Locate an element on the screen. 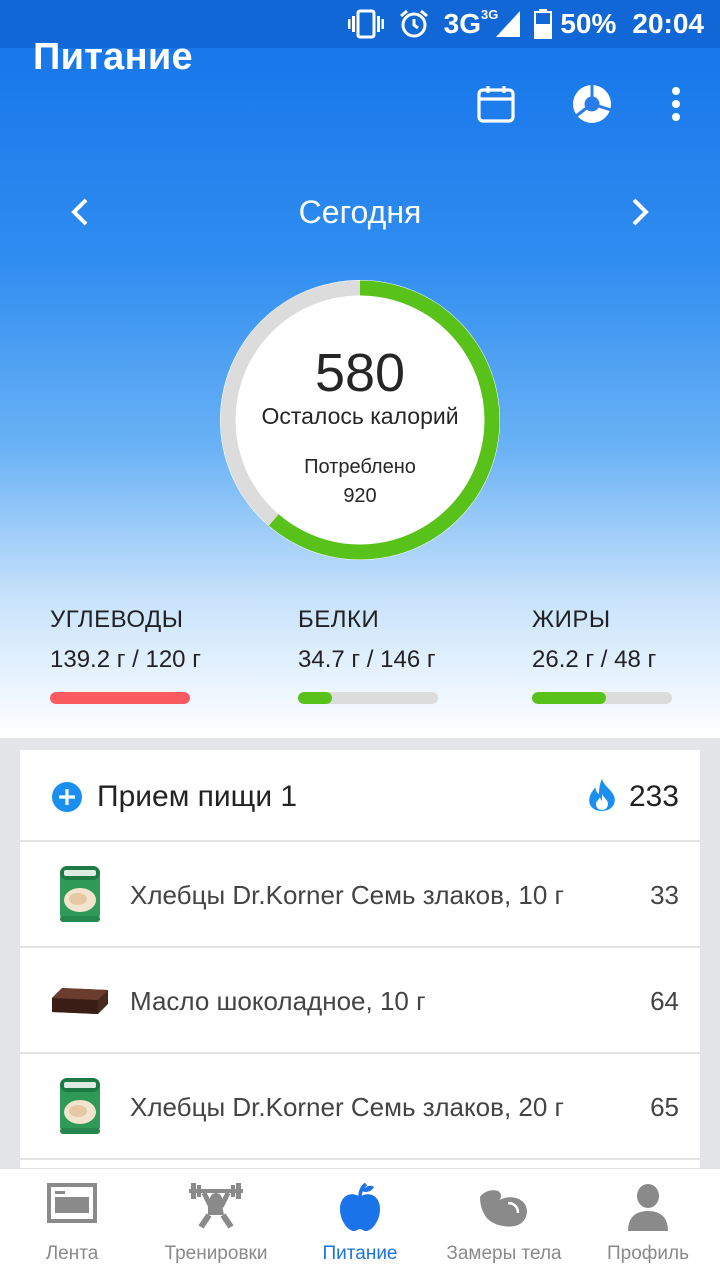 The height and width of the screenshot is (1280, 720). battery-percent: 50% is located at coordinates (588, 23).